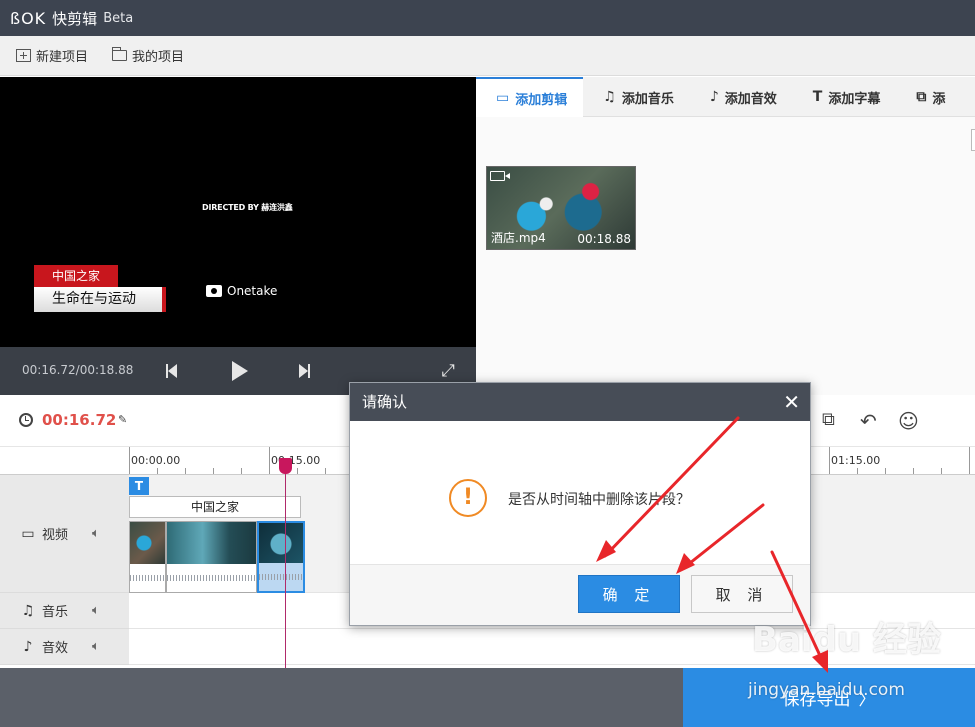  What do you see at coordinates (826, 690) in the screenshot?
I see `baidu-watermark-url: jingyan.baidu.com` at bounding box center [826, 690].